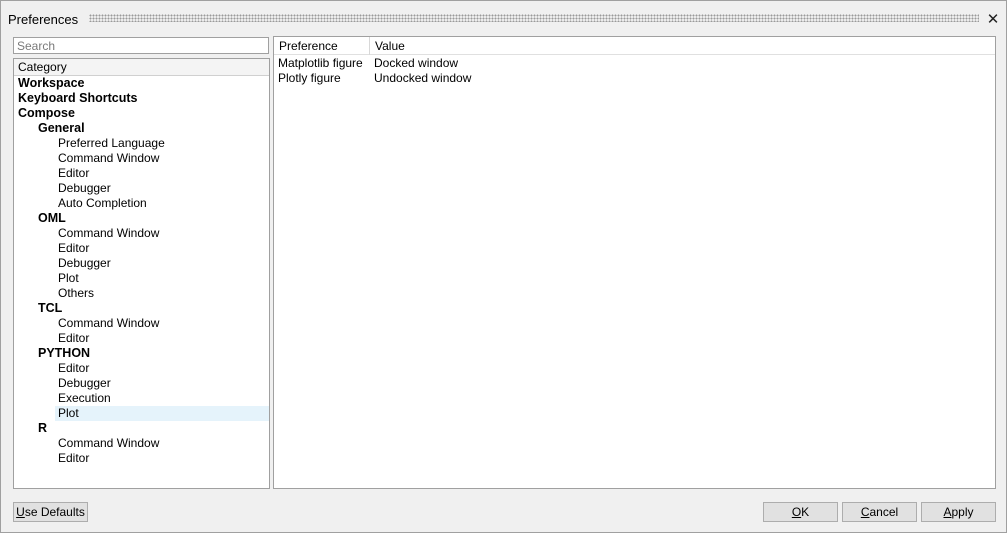 The image size is (1007, 533). What do you see at coordinates (320, 63) in the screenshot?
I see `preference-cell: Matplotlib figure` at bounding box center [320, 63].